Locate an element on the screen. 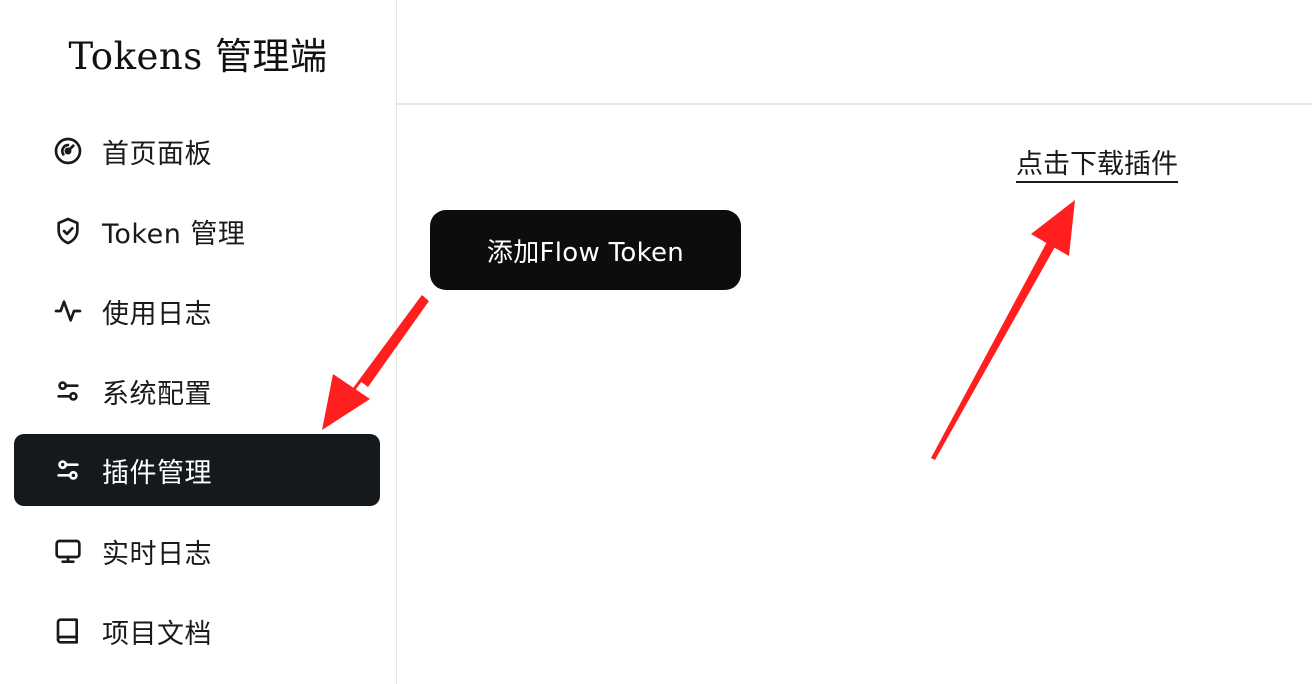 Image resolution: width=1312 pixels, height=684 pixels. shield-check-icon is located at coordinates (68, 231).